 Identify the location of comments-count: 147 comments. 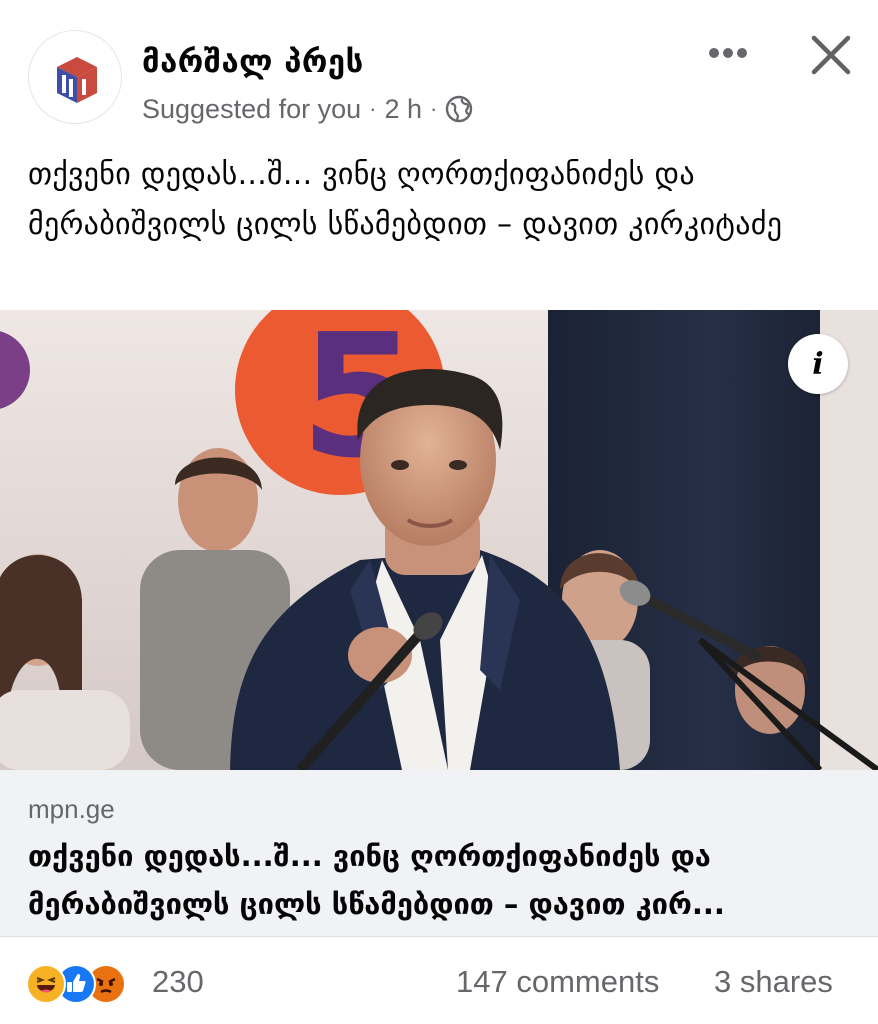
(557, 982).